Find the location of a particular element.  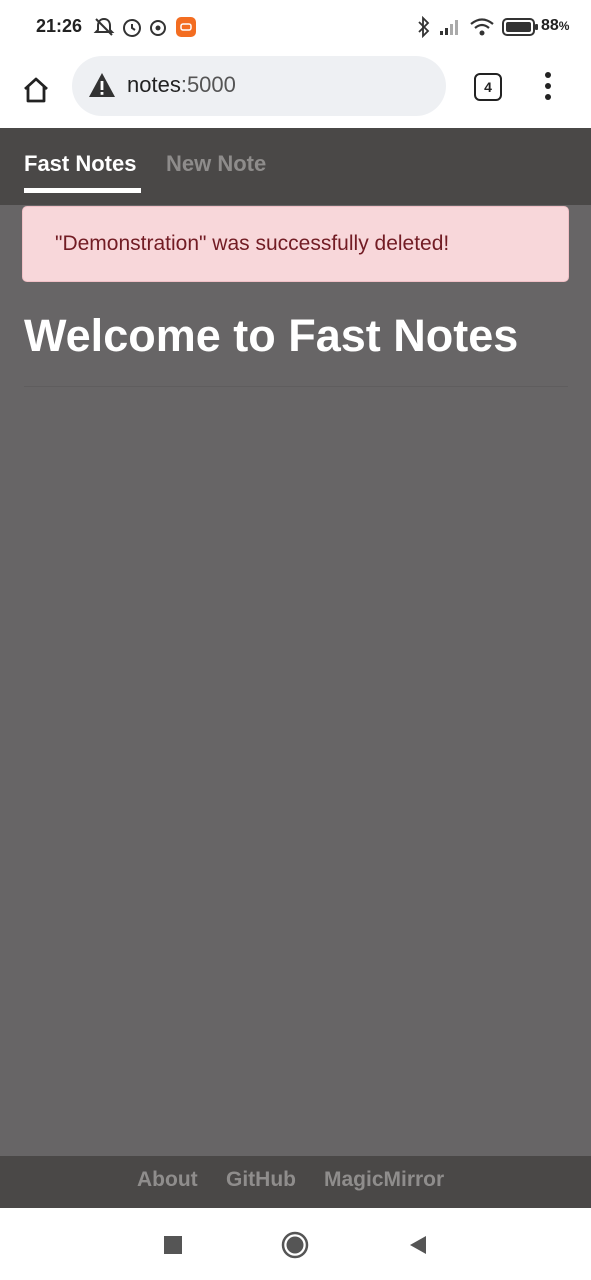

nav-fast-notes: Fast Notes is located at coordinates (80, 164).